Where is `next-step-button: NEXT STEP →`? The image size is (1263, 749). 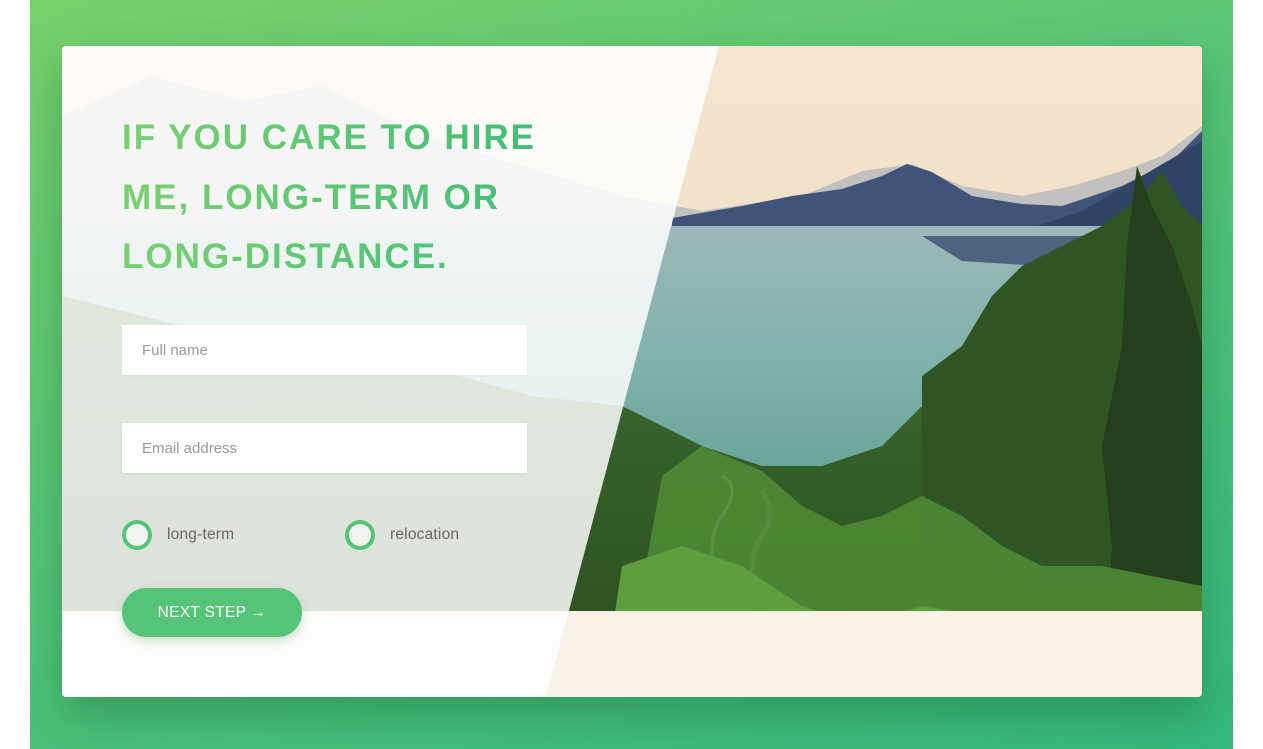
next-step-button: NEXT STEP → is located at coordinates (212, 612).